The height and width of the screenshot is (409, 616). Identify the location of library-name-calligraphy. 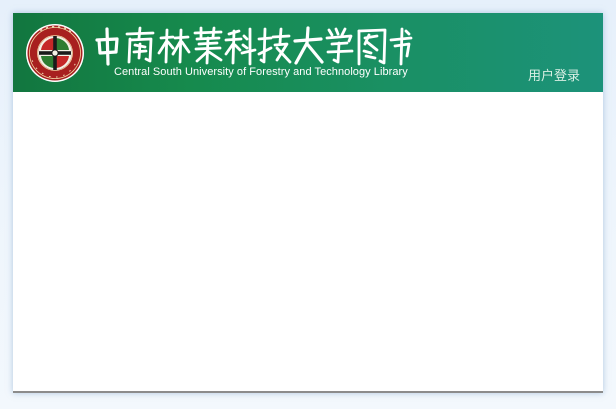
(254, 46).